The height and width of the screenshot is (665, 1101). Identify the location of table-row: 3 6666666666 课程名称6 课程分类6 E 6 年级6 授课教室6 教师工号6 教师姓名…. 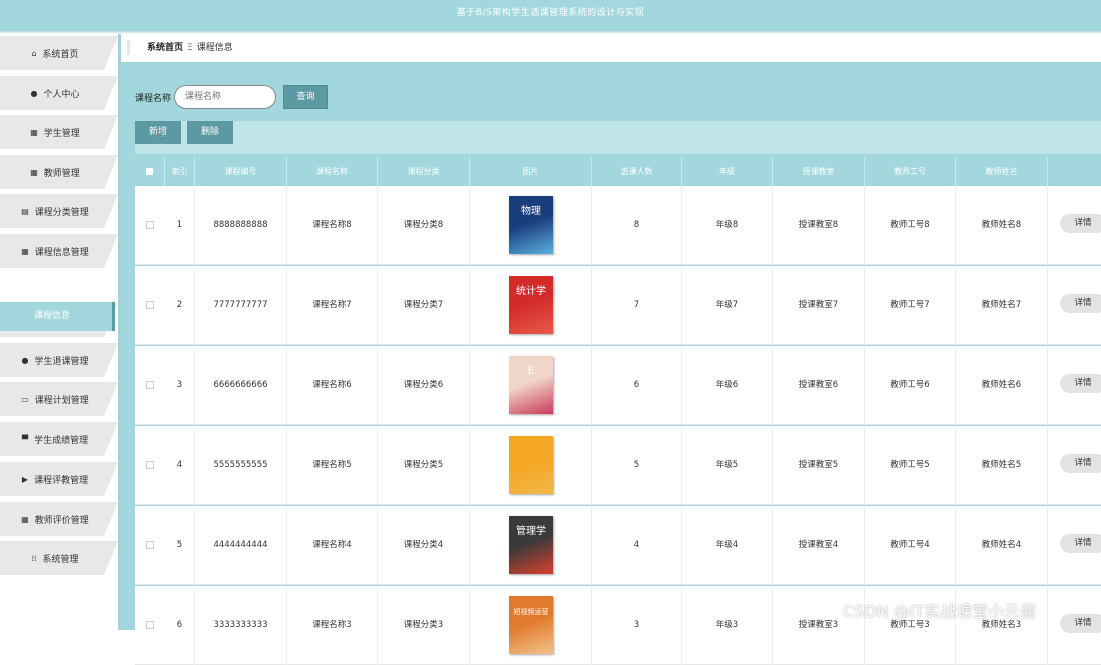
(618, 385).